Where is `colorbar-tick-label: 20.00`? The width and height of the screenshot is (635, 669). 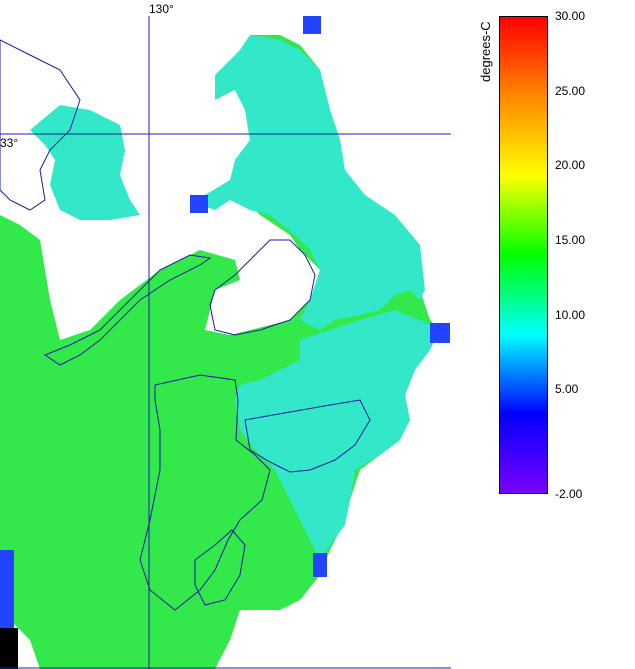 colorbar-tick-label: 20.00 is located at coordinates (570, 165).